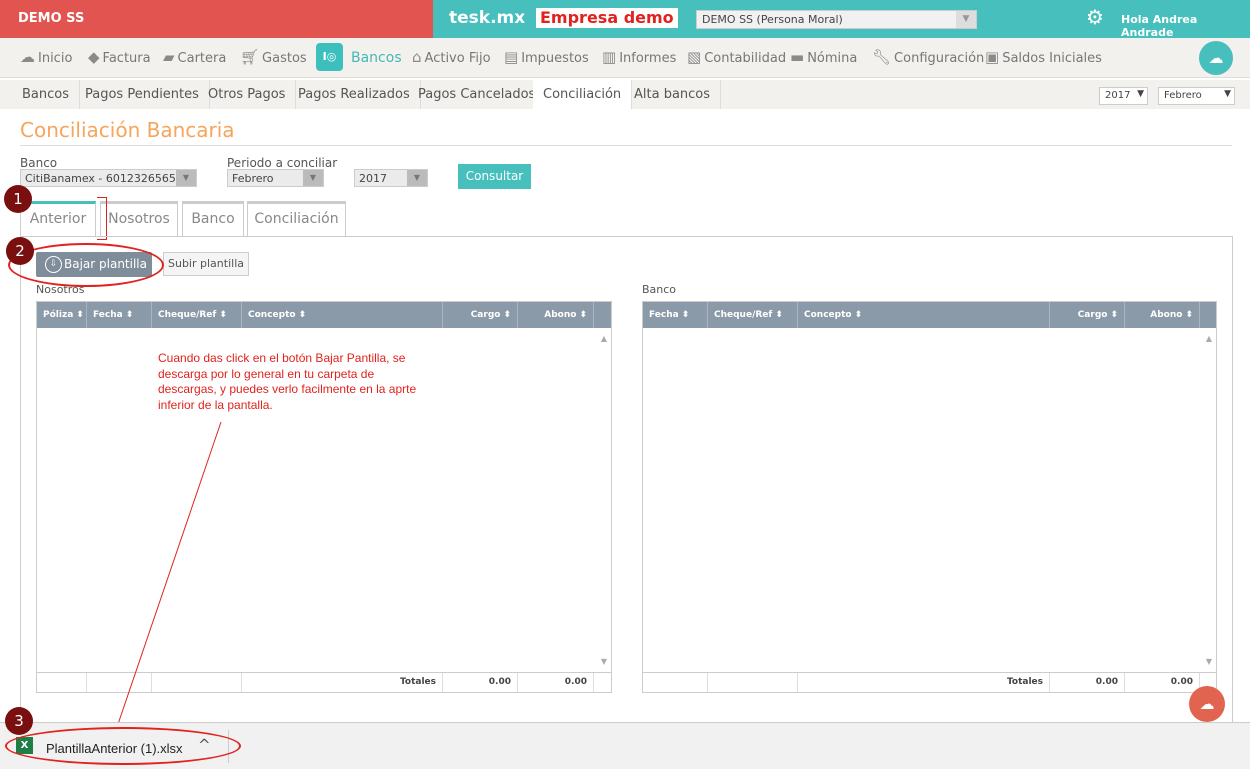 The image size is (1250, 769). I want to click on menu-cartera: ▰ Cartera, so click(194, 57).